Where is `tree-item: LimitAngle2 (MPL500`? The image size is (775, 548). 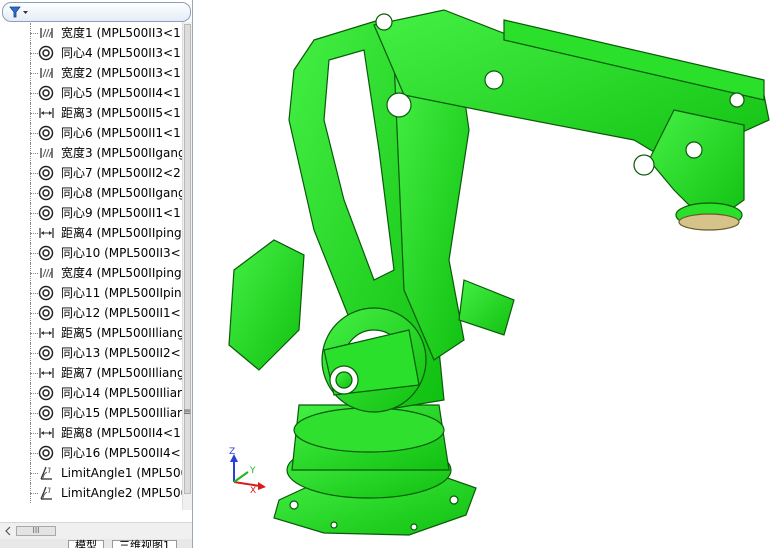
tree-item: LimitAngle2 (MPL500 is located at coordinates (91, 493).